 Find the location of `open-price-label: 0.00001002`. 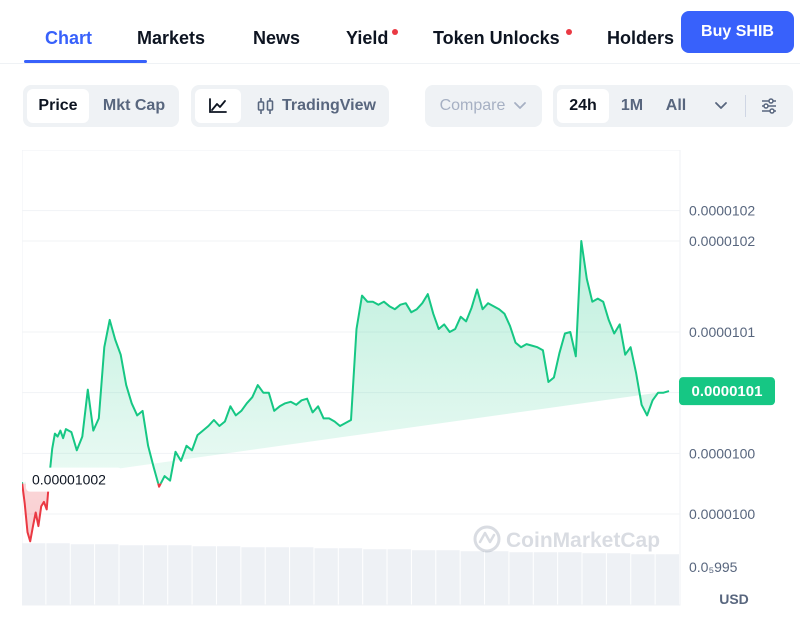

open-price-label: 0.00001002 is located at coordinates (74, 479).